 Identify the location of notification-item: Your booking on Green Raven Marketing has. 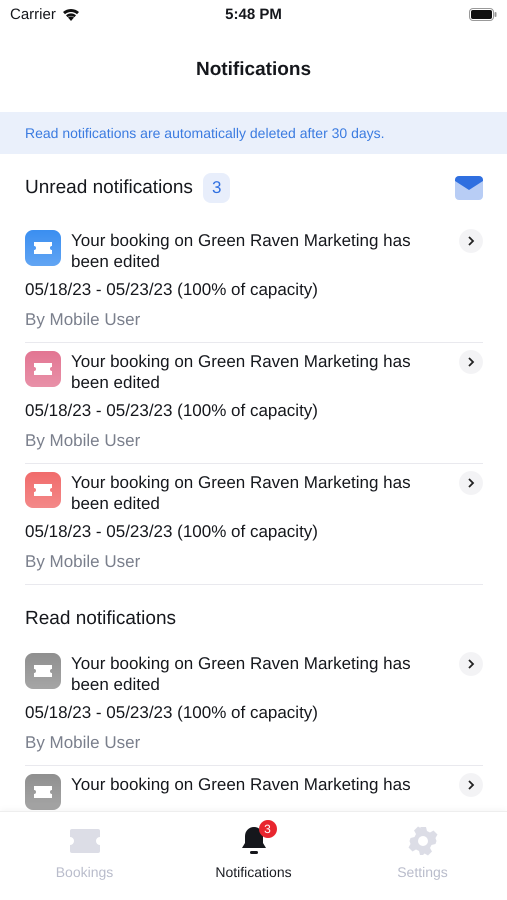
(254, 788).